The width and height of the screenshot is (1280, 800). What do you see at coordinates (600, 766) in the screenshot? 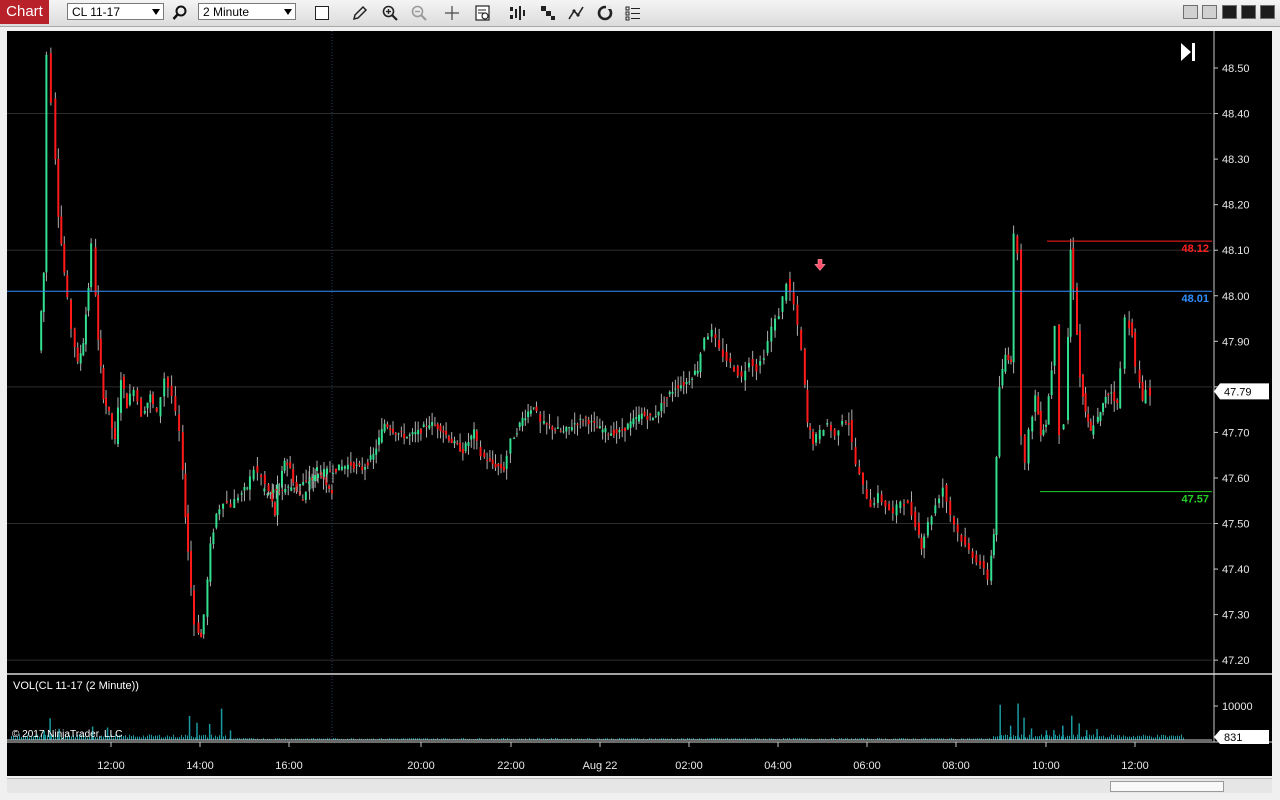
I see `x-tick-label: Aug 22` at bounding box center [600, 766].